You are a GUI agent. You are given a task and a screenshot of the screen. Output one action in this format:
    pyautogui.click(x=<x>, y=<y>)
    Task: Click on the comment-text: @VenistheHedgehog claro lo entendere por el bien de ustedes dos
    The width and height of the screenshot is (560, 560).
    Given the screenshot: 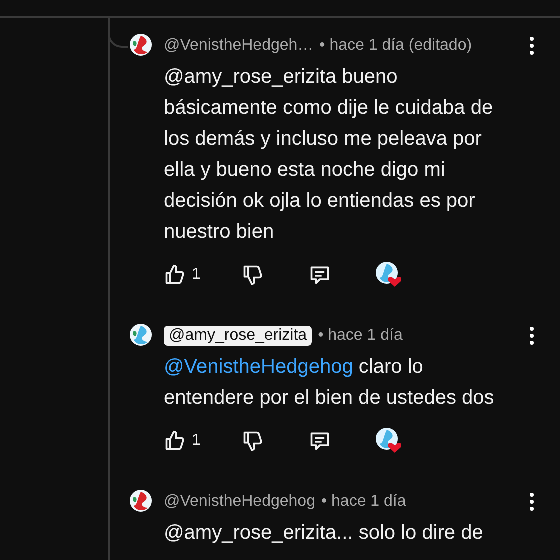 What is the action you would take?
    pyautogui.click(x=330, y=383)
    